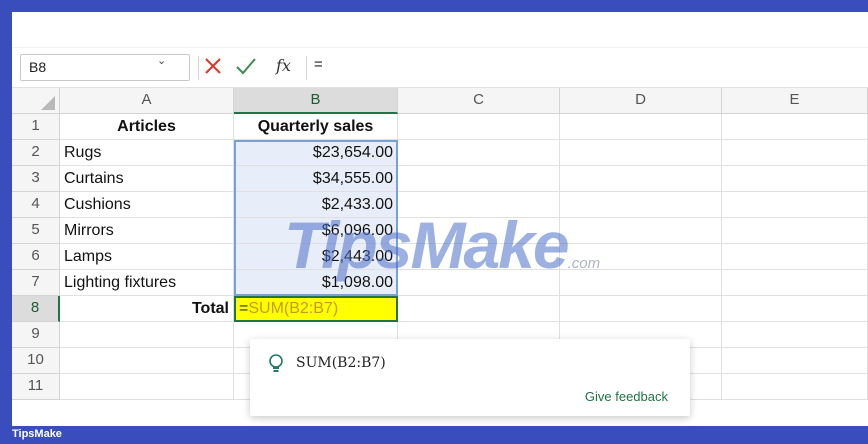 This screenshot has height=444, width=868. Describe the element at coordinates (341, 363) in the screenshot. I see `formula-suggestion: SUM(B2:B7)` at that location.